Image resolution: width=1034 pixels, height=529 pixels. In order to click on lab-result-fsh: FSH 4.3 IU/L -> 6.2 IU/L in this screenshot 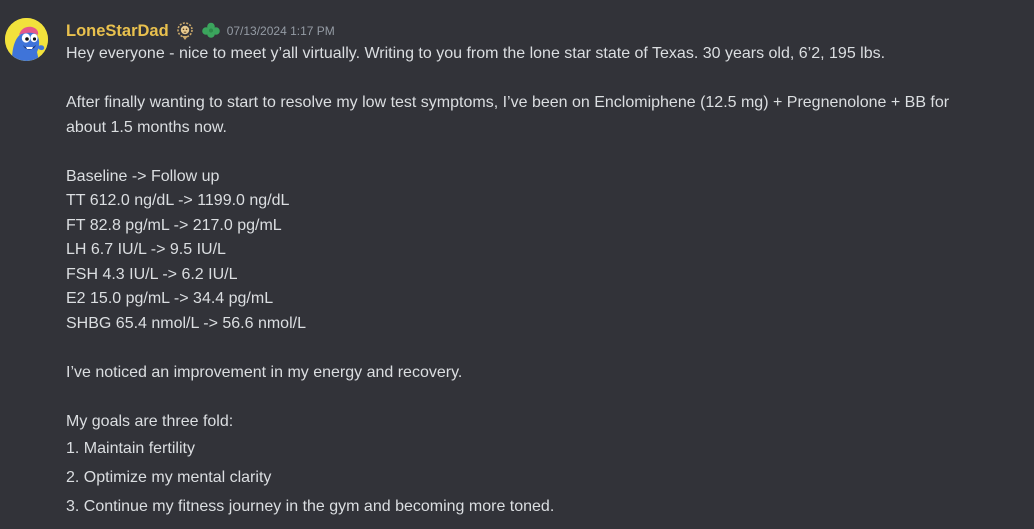, I will do `click(152, 274)`.